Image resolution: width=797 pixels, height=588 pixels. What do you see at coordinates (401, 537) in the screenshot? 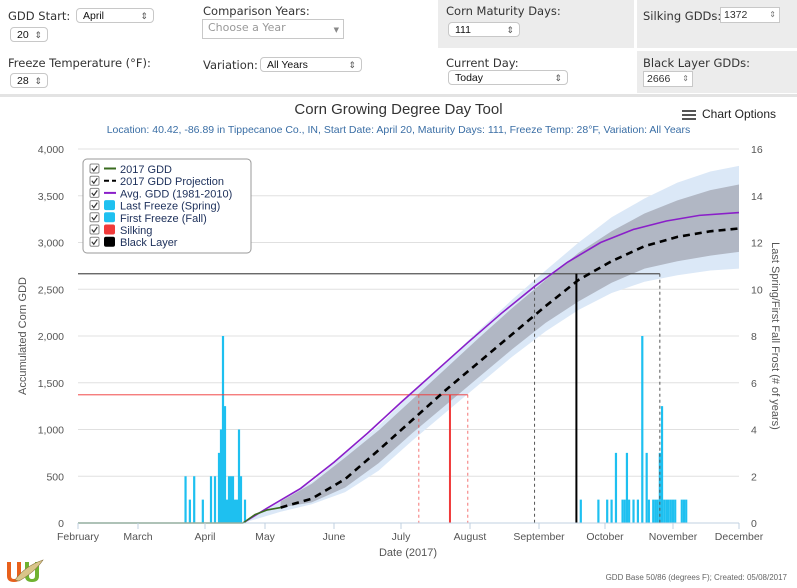
I see `x-tick-label: July` at bounding box center [401, 537].